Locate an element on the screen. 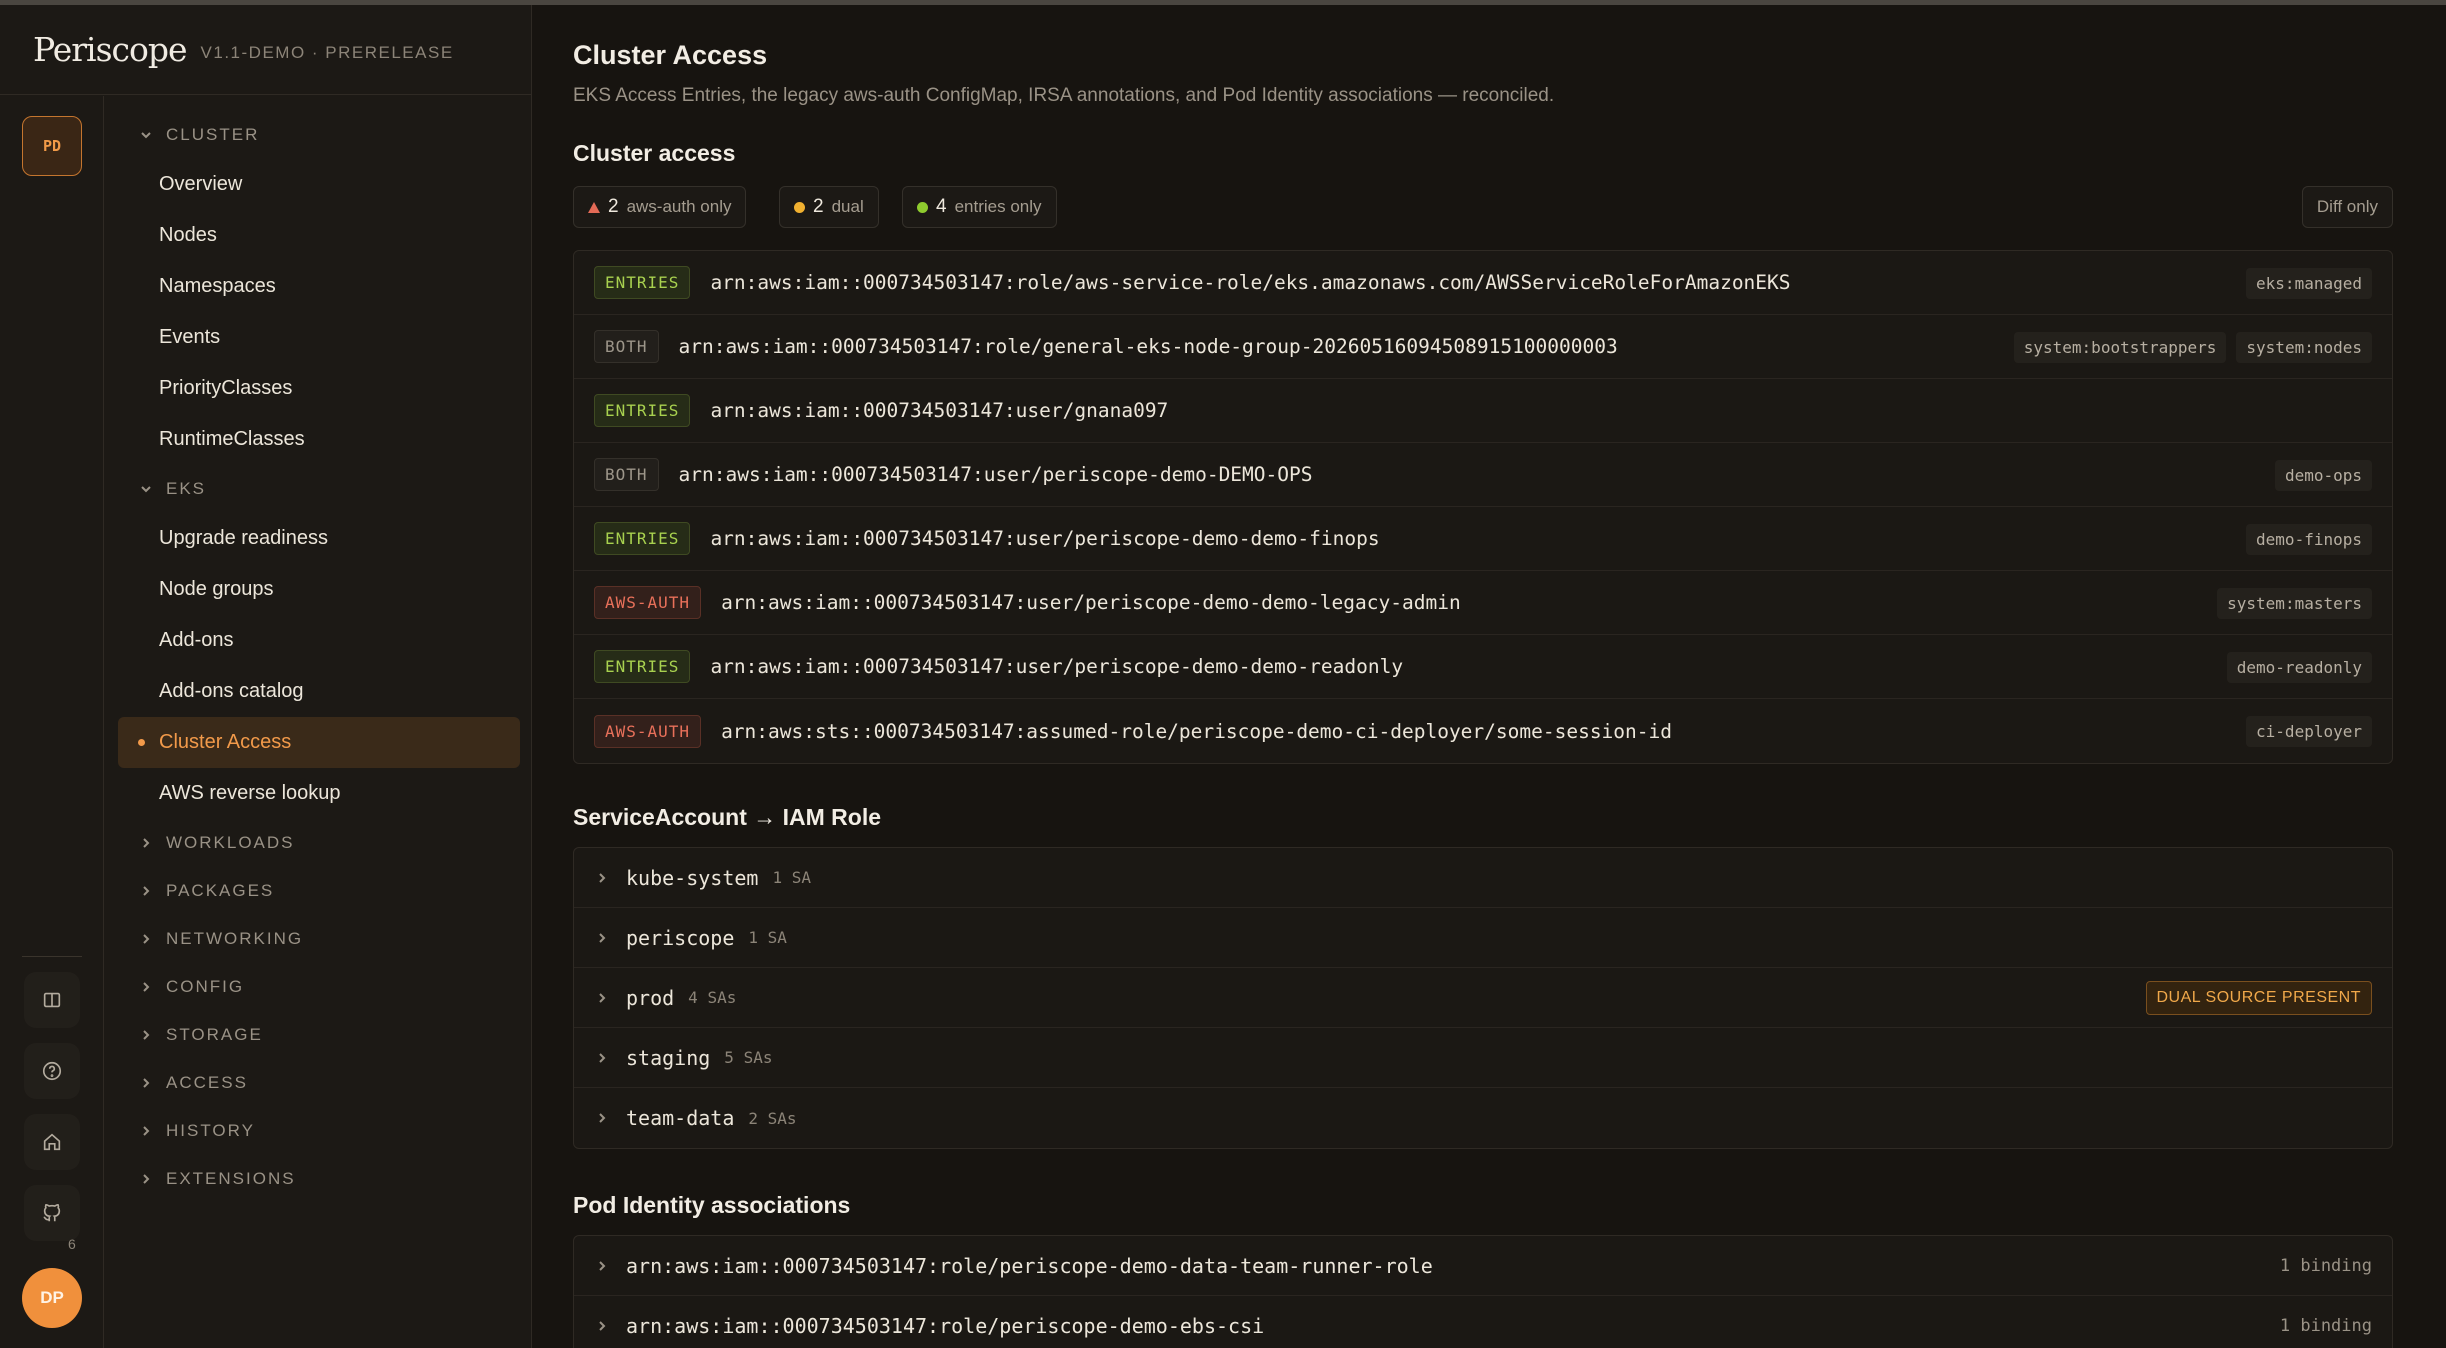  nav-section-label: ACCESS is located at coordinates (207, 1082).